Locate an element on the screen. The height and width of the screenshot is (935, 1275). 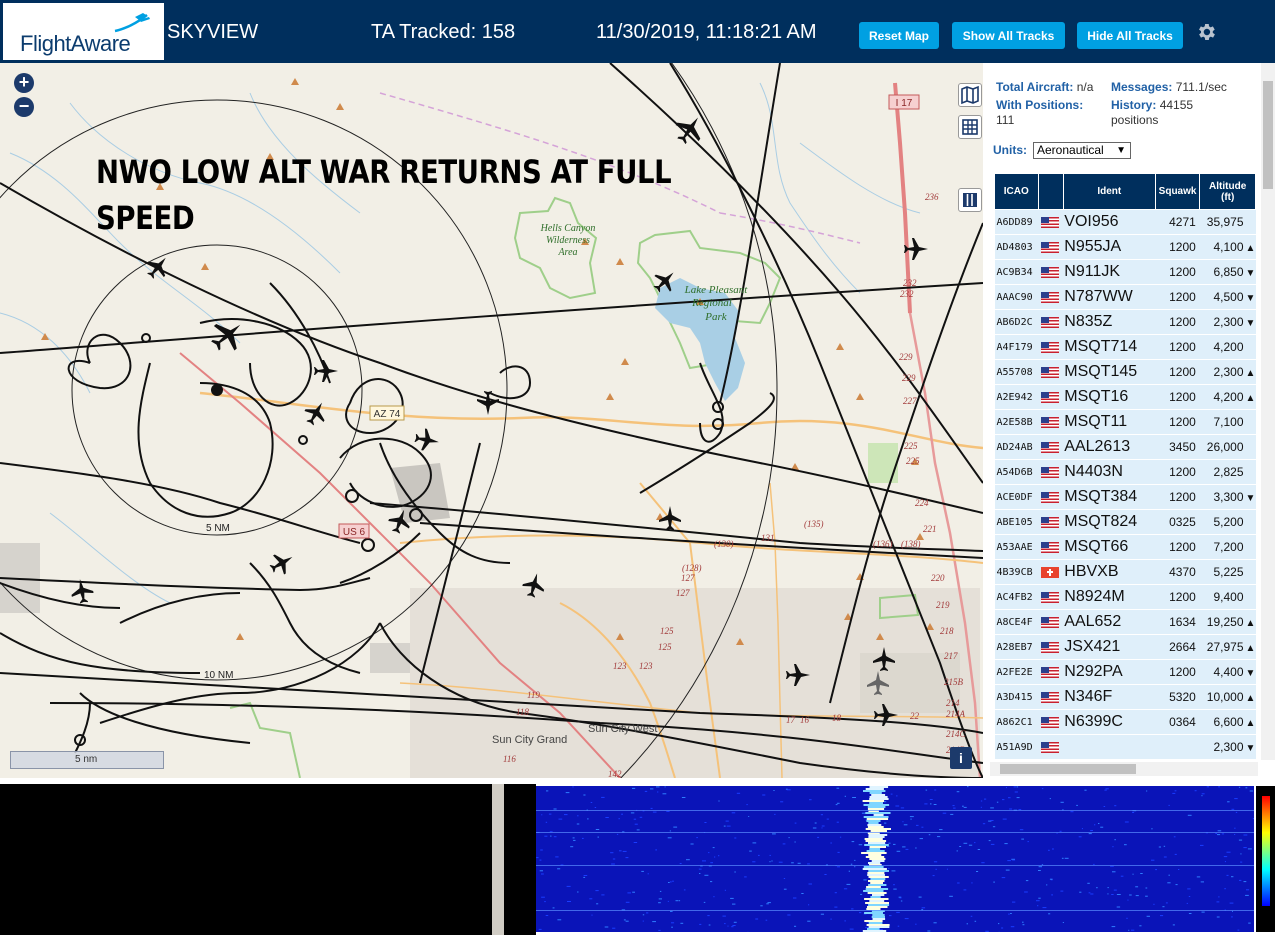
place-lake-pleasant-2: Regional is located at coordinates (711, 303).